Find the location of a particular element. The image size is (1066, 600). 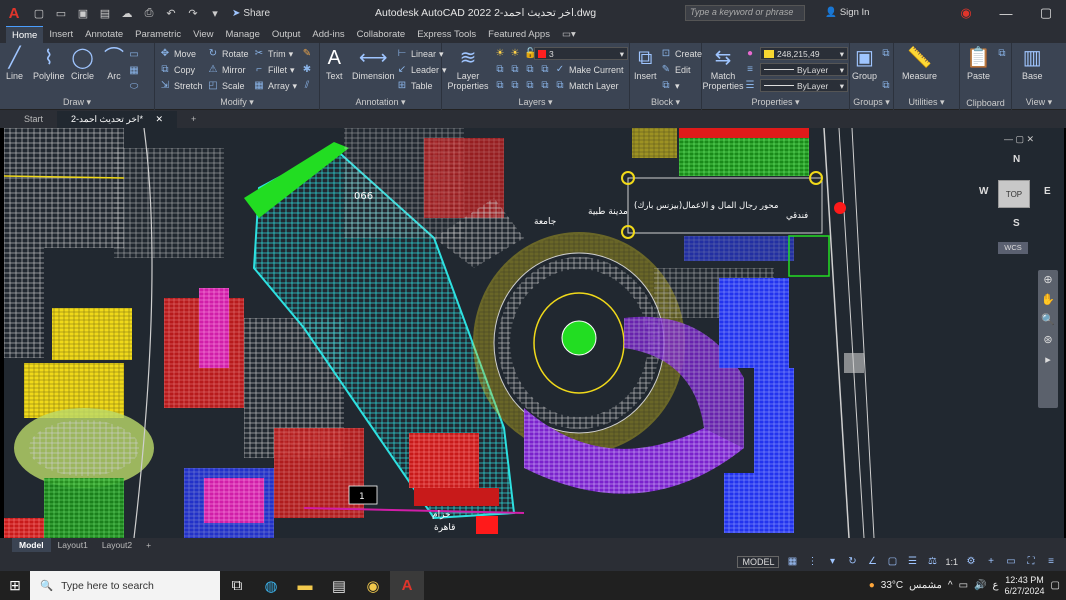

tab-start: Start is located at coordinates (33, 119).